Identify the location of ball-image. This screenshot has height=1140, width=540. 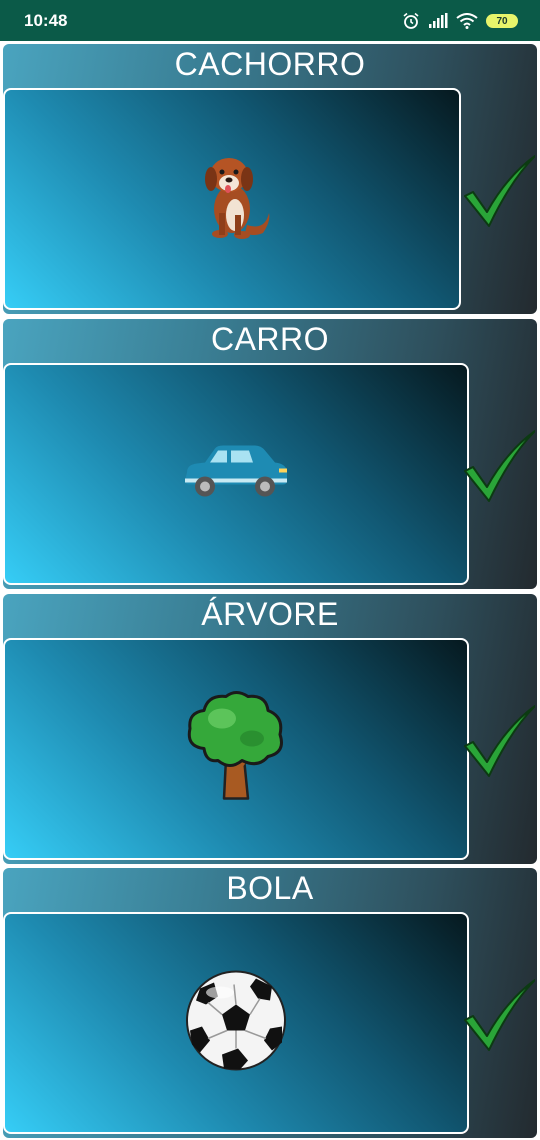
(236, 1023).